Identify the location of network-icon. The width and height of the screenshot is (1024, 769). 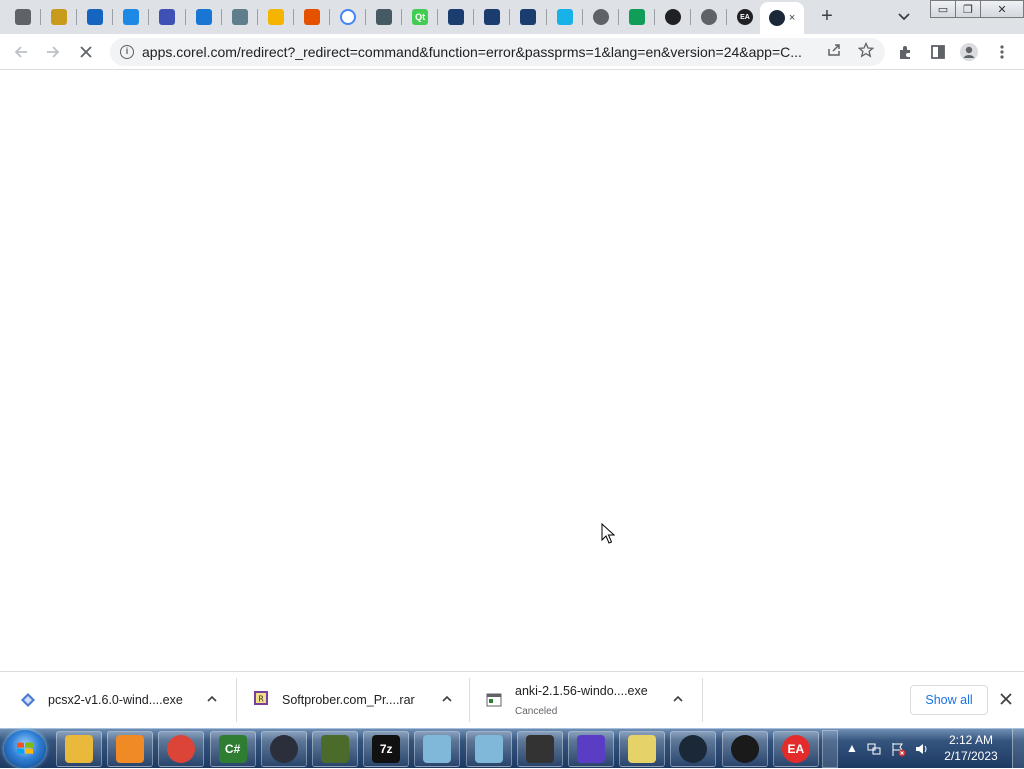
(874, 749).